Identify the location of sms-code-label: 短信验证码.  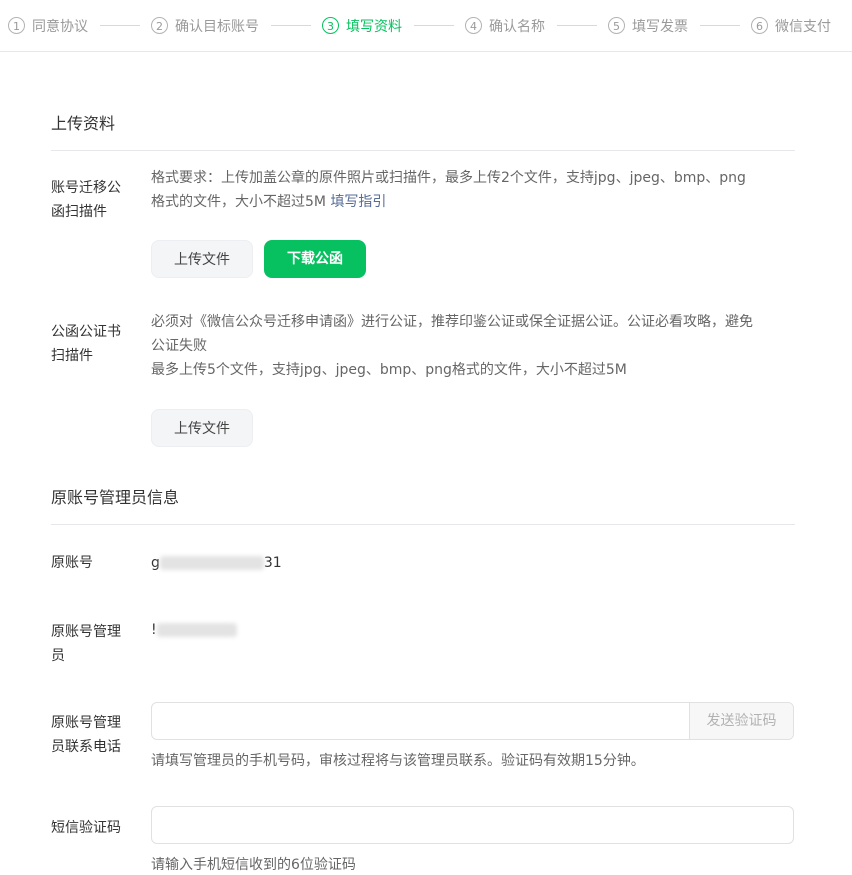
(86, 828).